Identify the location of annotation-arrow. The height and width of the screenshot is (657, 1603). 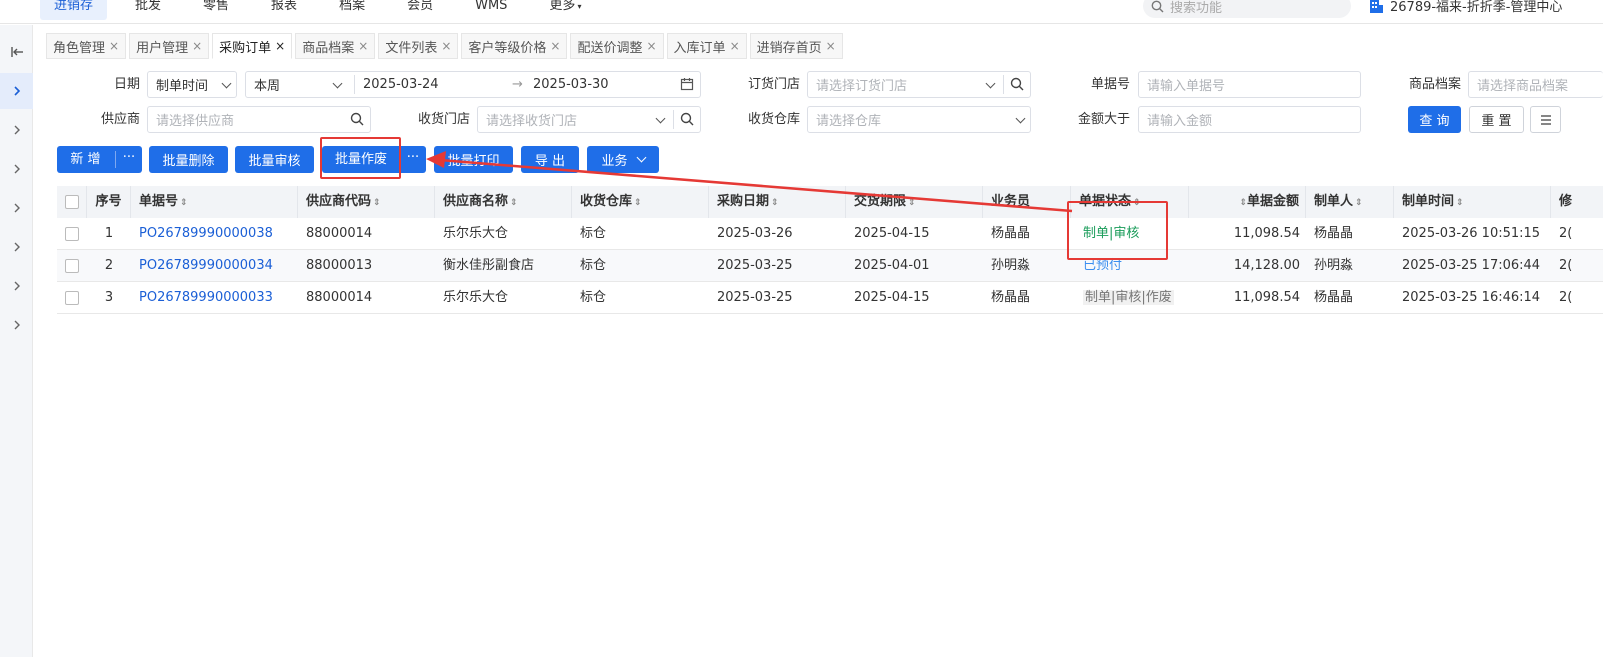
(749, 182).